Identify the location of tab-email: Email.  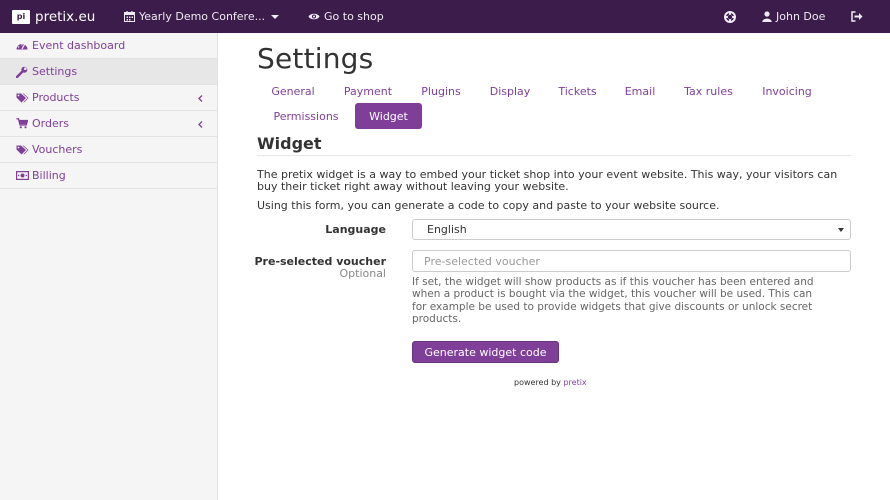
(640, 91).